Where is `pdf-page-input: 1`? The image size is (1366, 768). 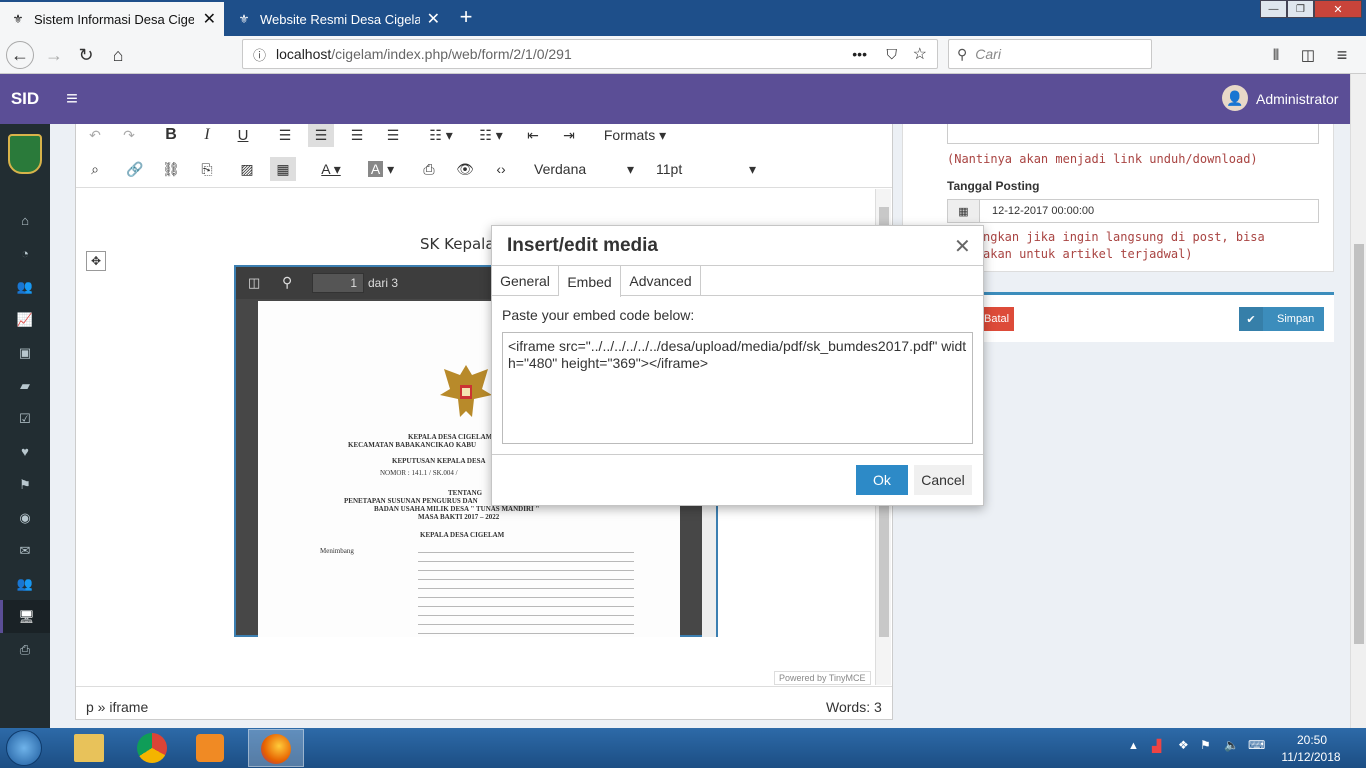 pdf-page-input: 1 is located at coordinates (338, 283).